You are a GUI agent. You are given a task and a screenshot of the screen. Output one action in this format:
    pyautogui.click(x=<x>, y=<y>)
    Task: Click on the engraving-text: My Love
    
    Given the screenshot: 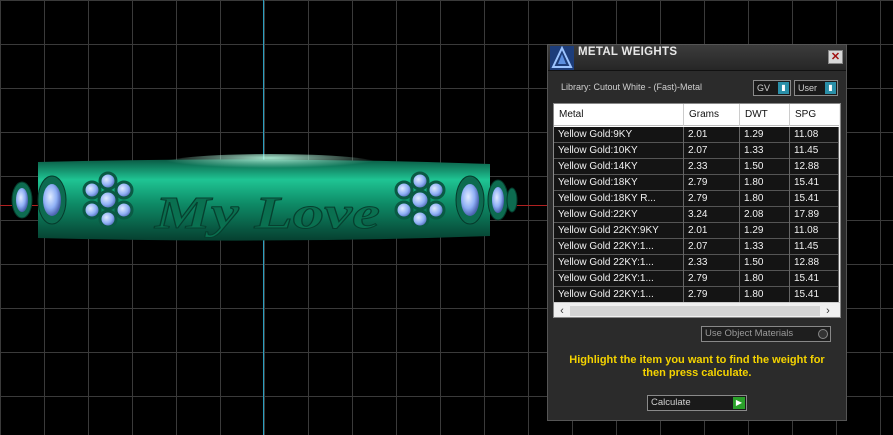 What is the action you would take?
    pyautogui.click(x=267, y=212)
    